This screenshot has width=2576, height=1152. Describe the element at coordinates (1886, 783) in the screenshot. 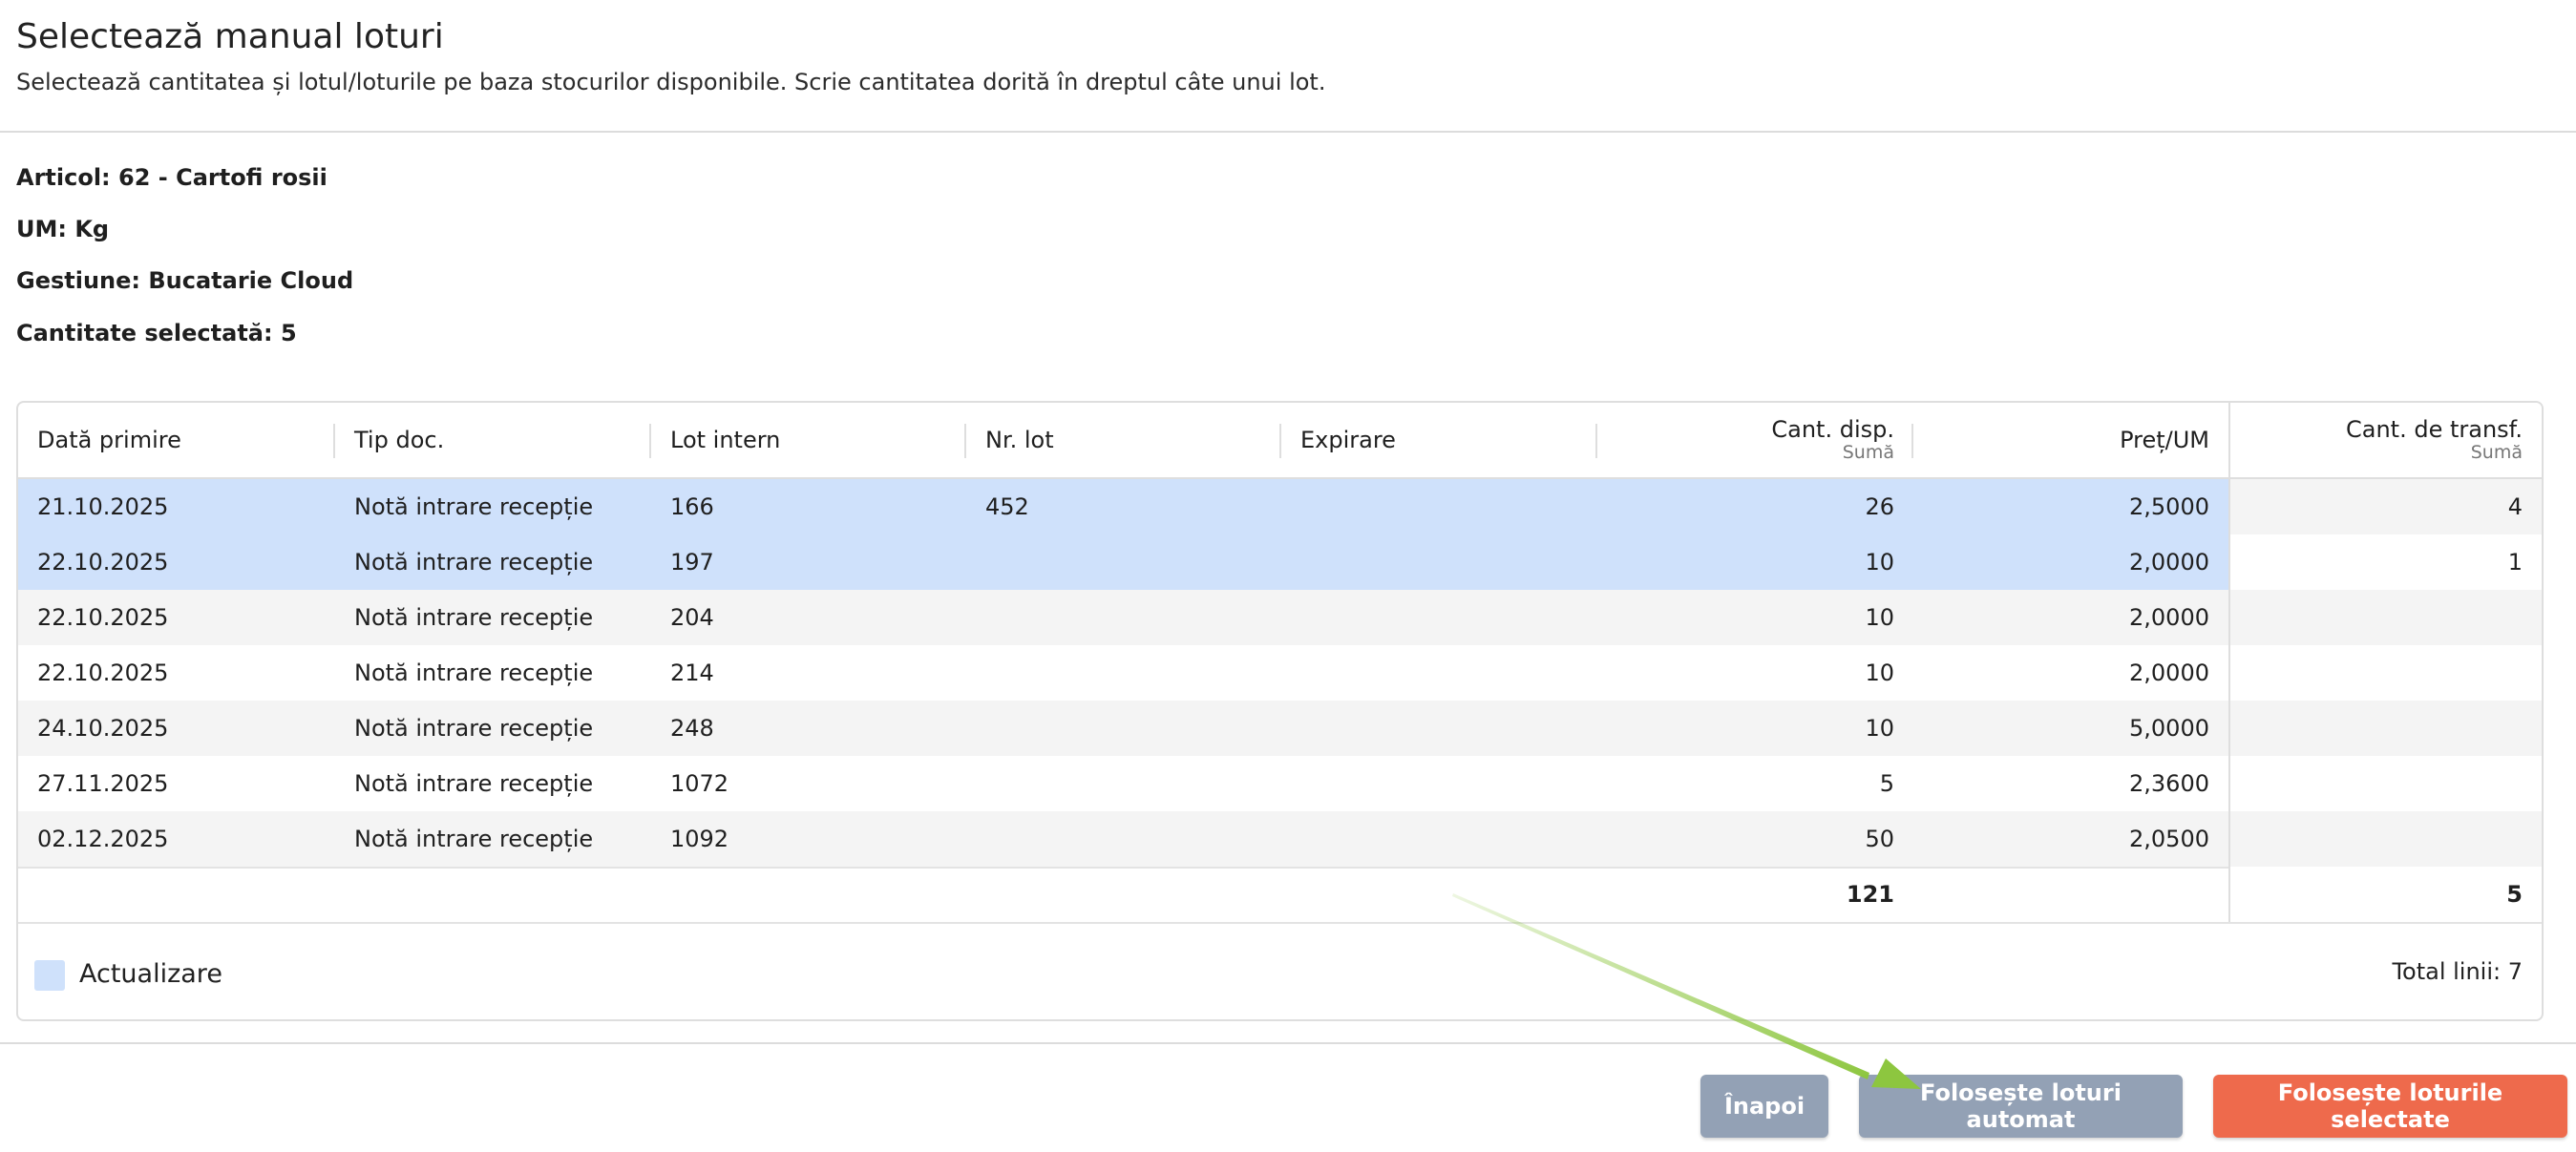

I see `cell-available: 5` at that location.